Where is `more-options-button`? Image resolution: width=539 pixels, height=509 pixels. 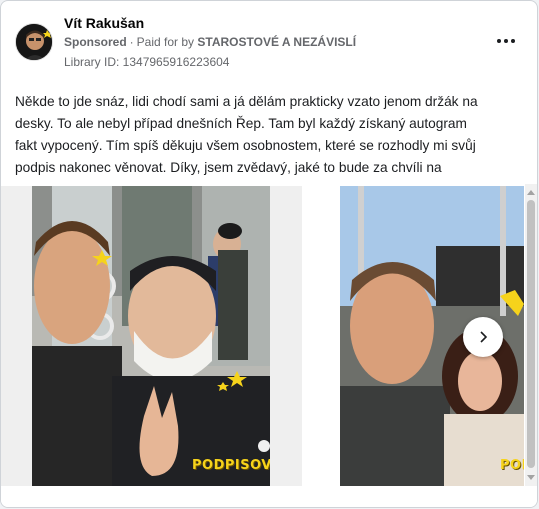 more-options-button is located at coordinates (506, 41).